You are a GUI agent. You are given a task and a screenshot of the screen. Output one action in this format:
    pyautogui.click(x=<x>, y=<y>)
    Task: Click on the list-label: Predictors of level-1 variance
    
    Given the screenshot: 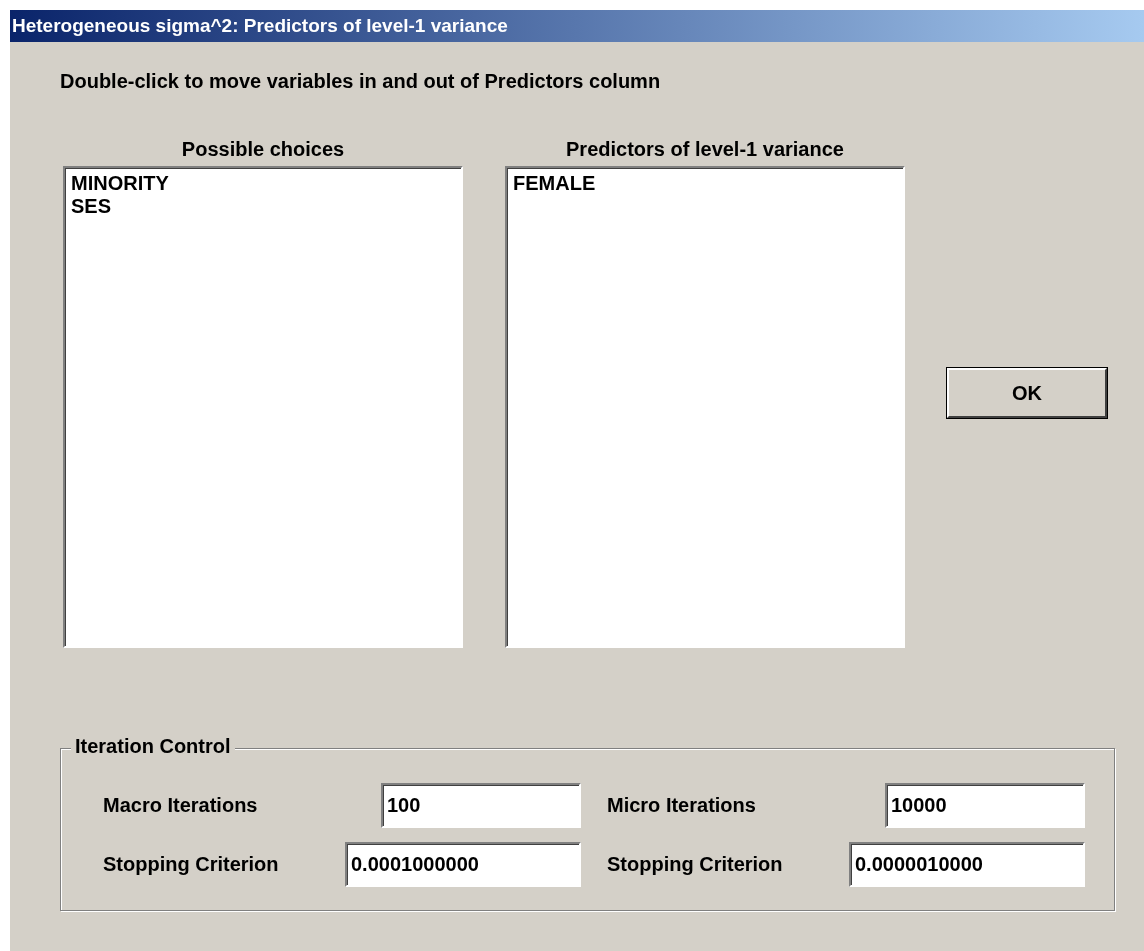 What is the action you would take?
    pyautogui.click(x=705, y=150)
    